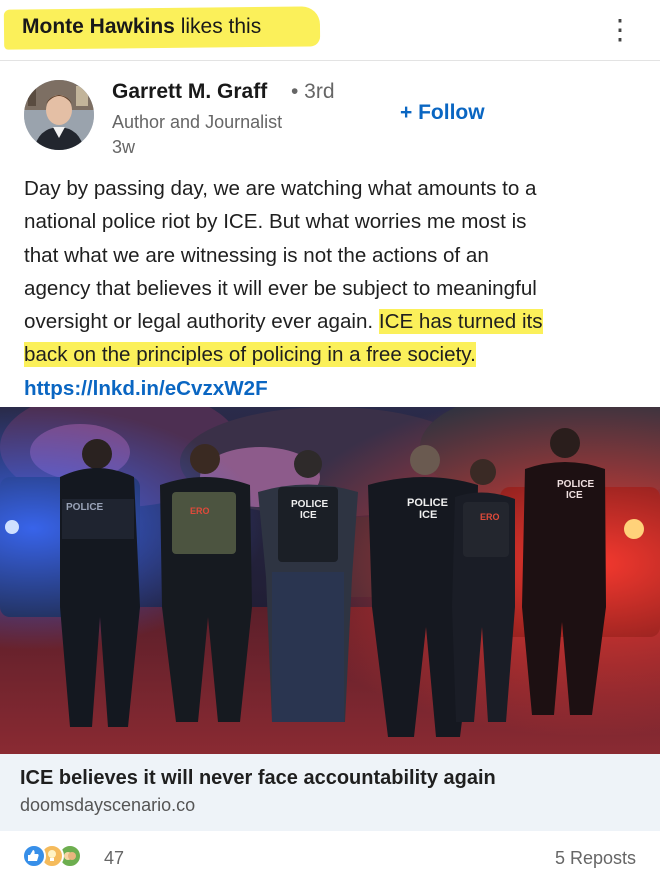 This screenshot has height=882, width=660. I want to click on social-context-text: Monte Hawkins likes this, so click(141, 27).